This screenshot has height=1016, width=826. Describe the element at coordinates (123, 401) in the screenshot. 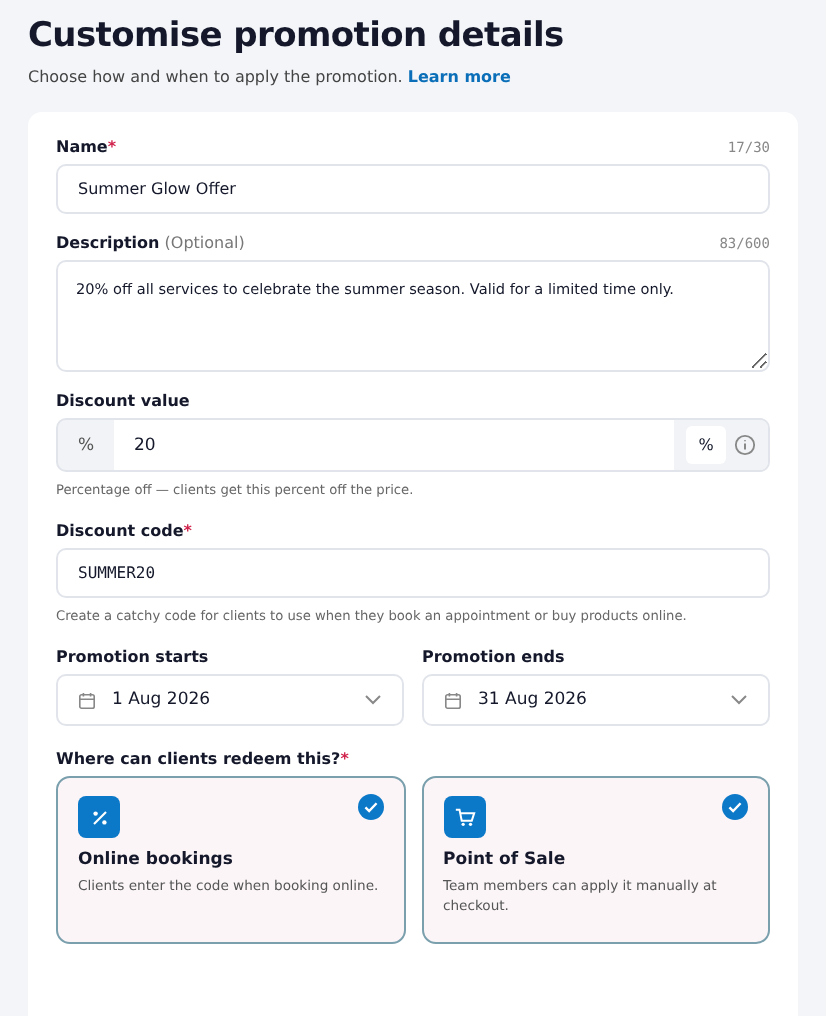

I see `field-label: Discount value` at that location.